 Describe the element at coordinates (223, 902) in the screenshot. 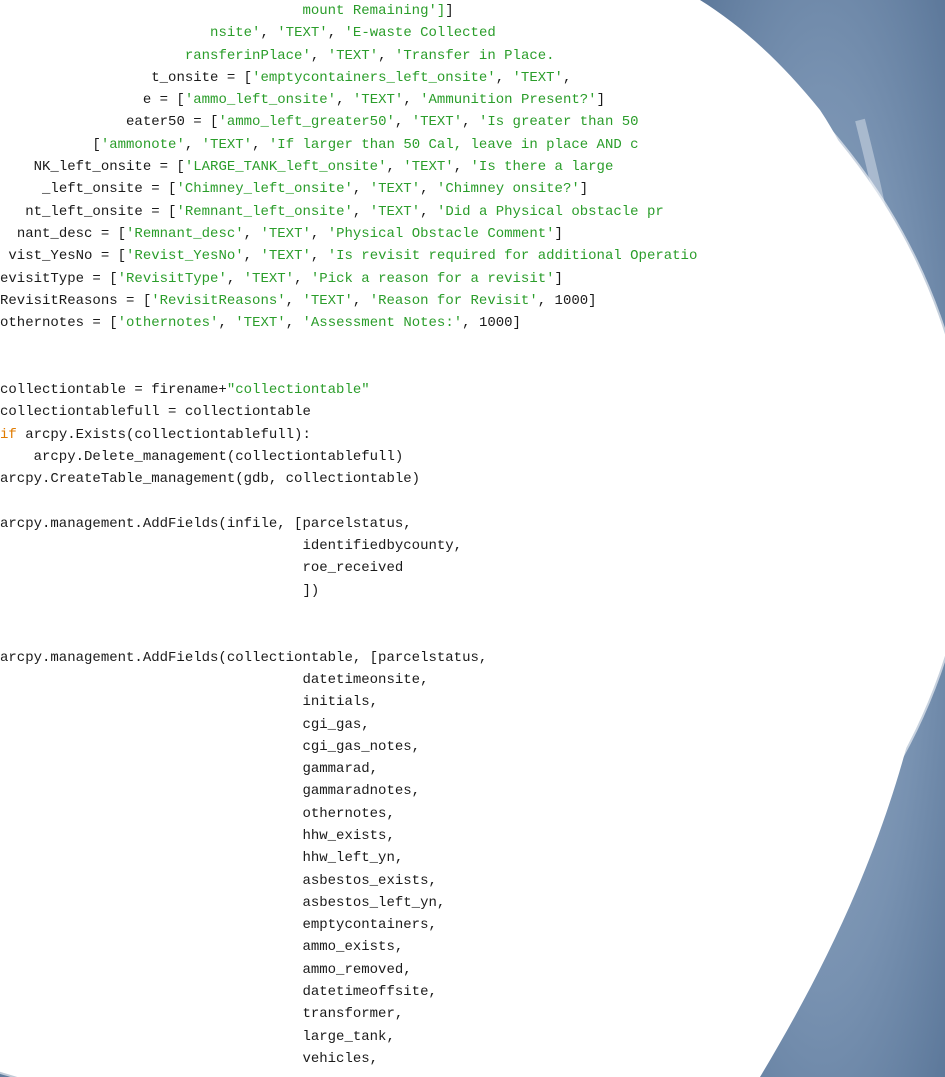

I see `code-text: asbestos_left_yn,` at that location.